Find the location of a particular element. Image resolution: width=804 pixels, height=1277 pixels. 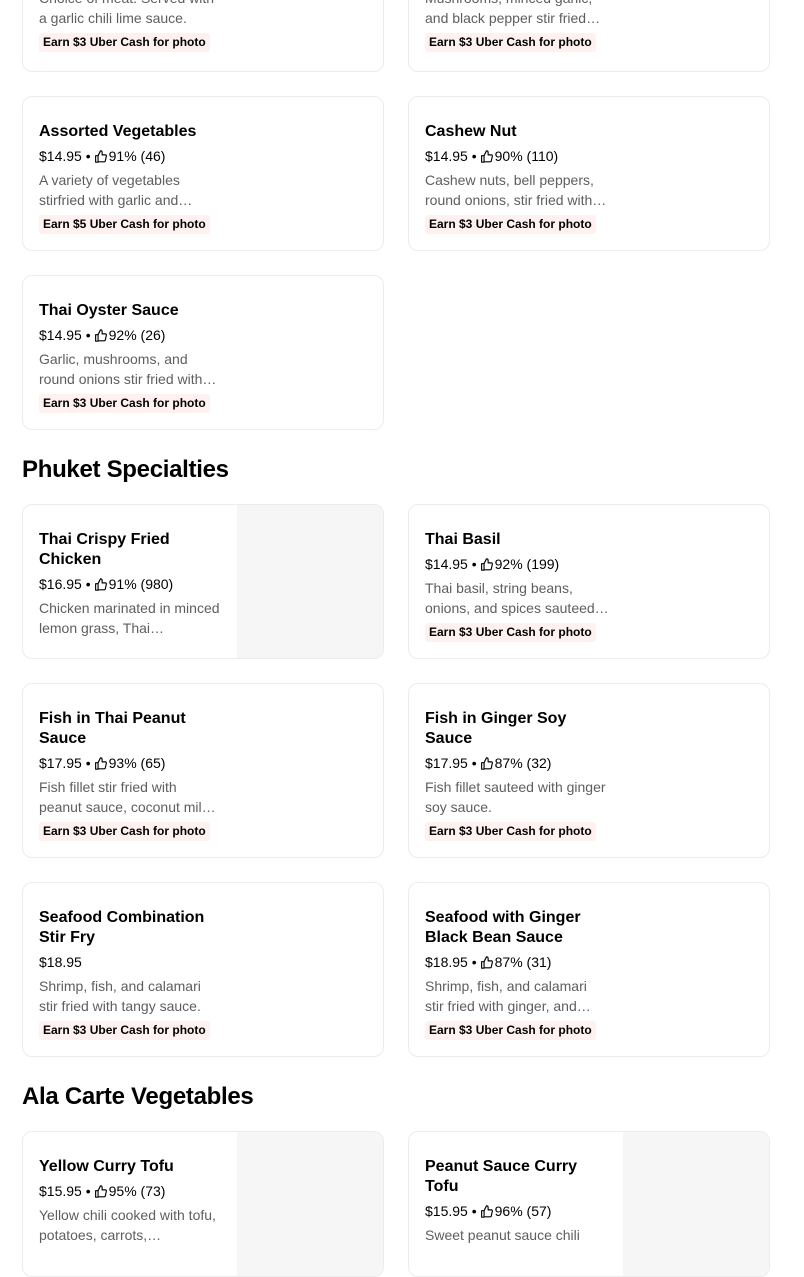

menu-item-name: Fish in Ginger Soy Sauce is located at coordinates (496, 728).